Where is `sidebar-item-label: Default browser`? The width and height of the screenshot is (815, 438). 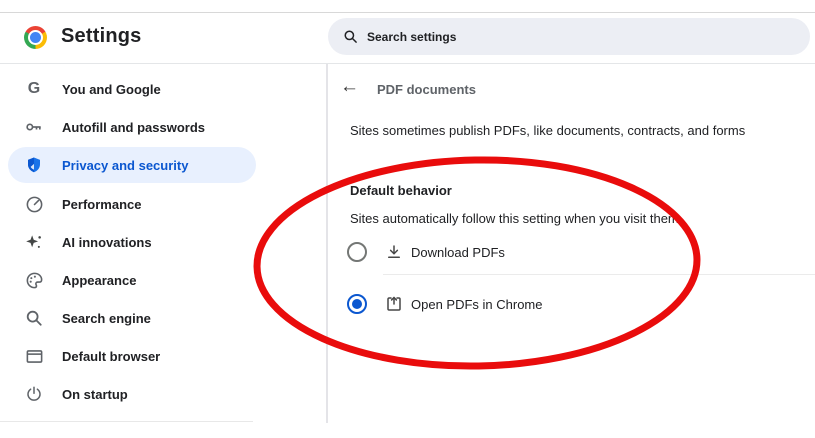
sidebar-item-label: Default browser is located at coordinates (111, 356).